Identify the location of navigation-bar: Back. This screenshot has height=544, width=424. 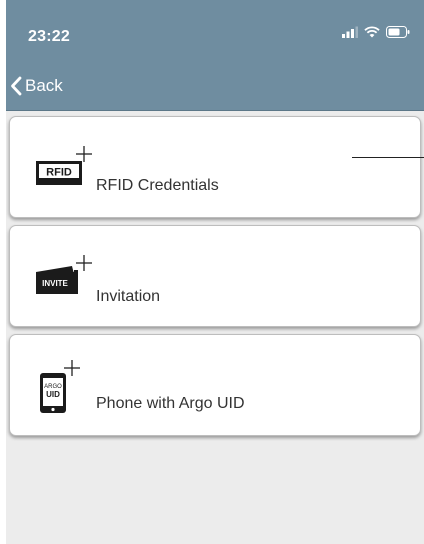
(215, 88).